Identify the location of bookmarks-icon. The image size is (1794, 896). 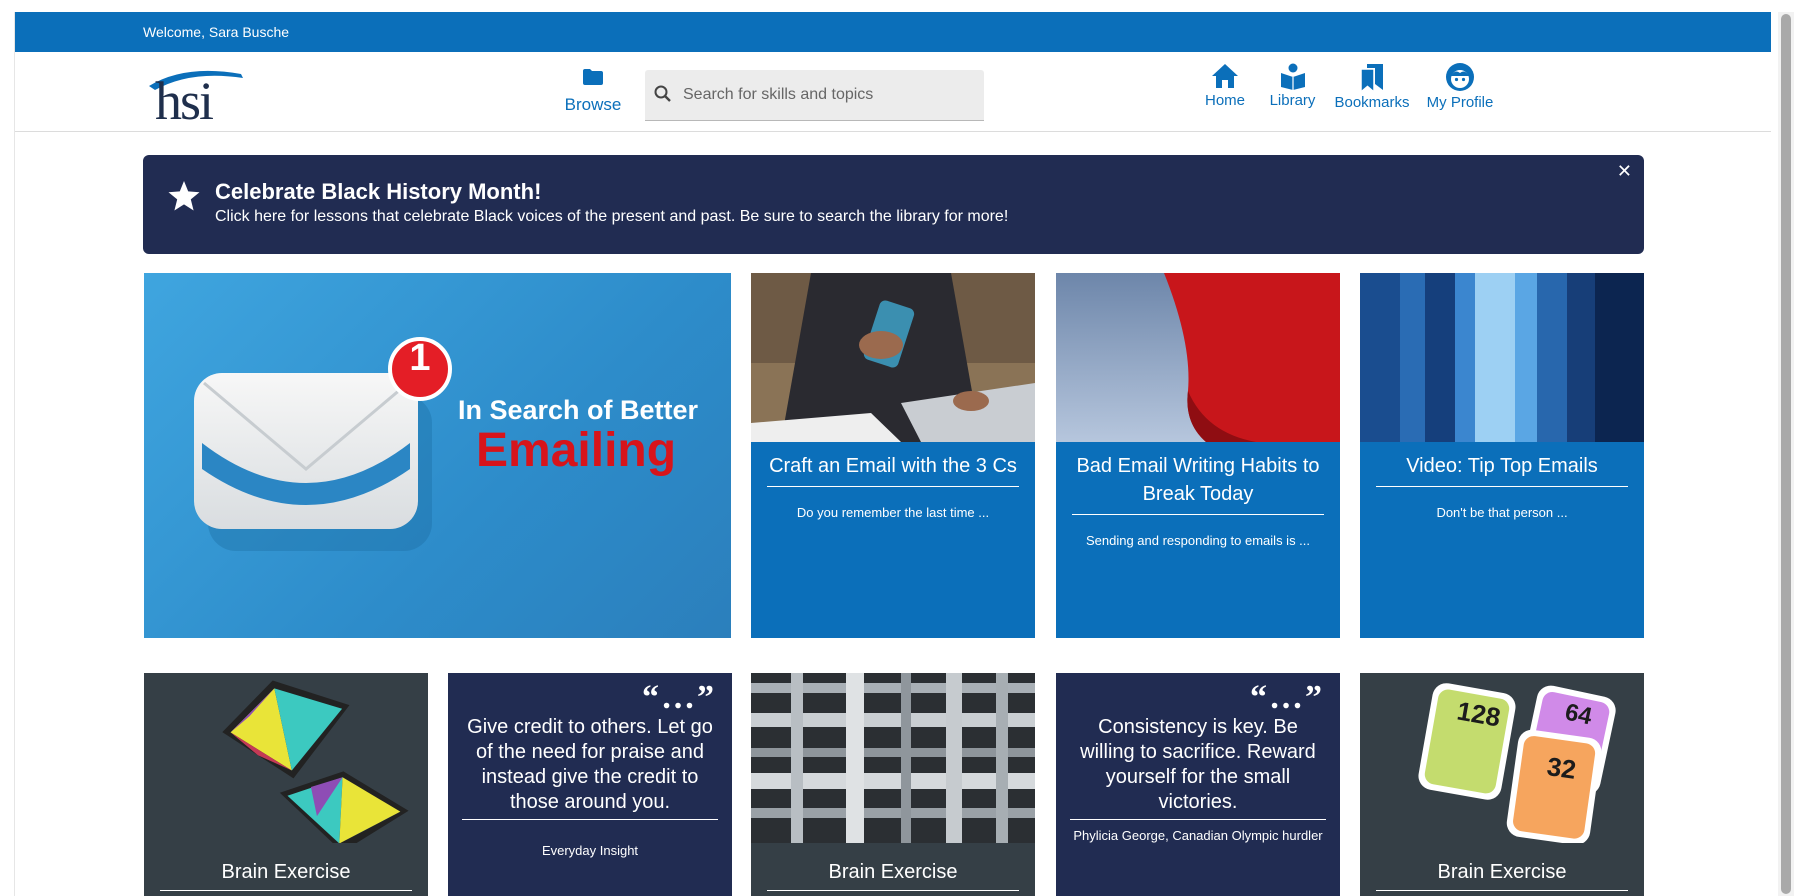
(1371, 78).